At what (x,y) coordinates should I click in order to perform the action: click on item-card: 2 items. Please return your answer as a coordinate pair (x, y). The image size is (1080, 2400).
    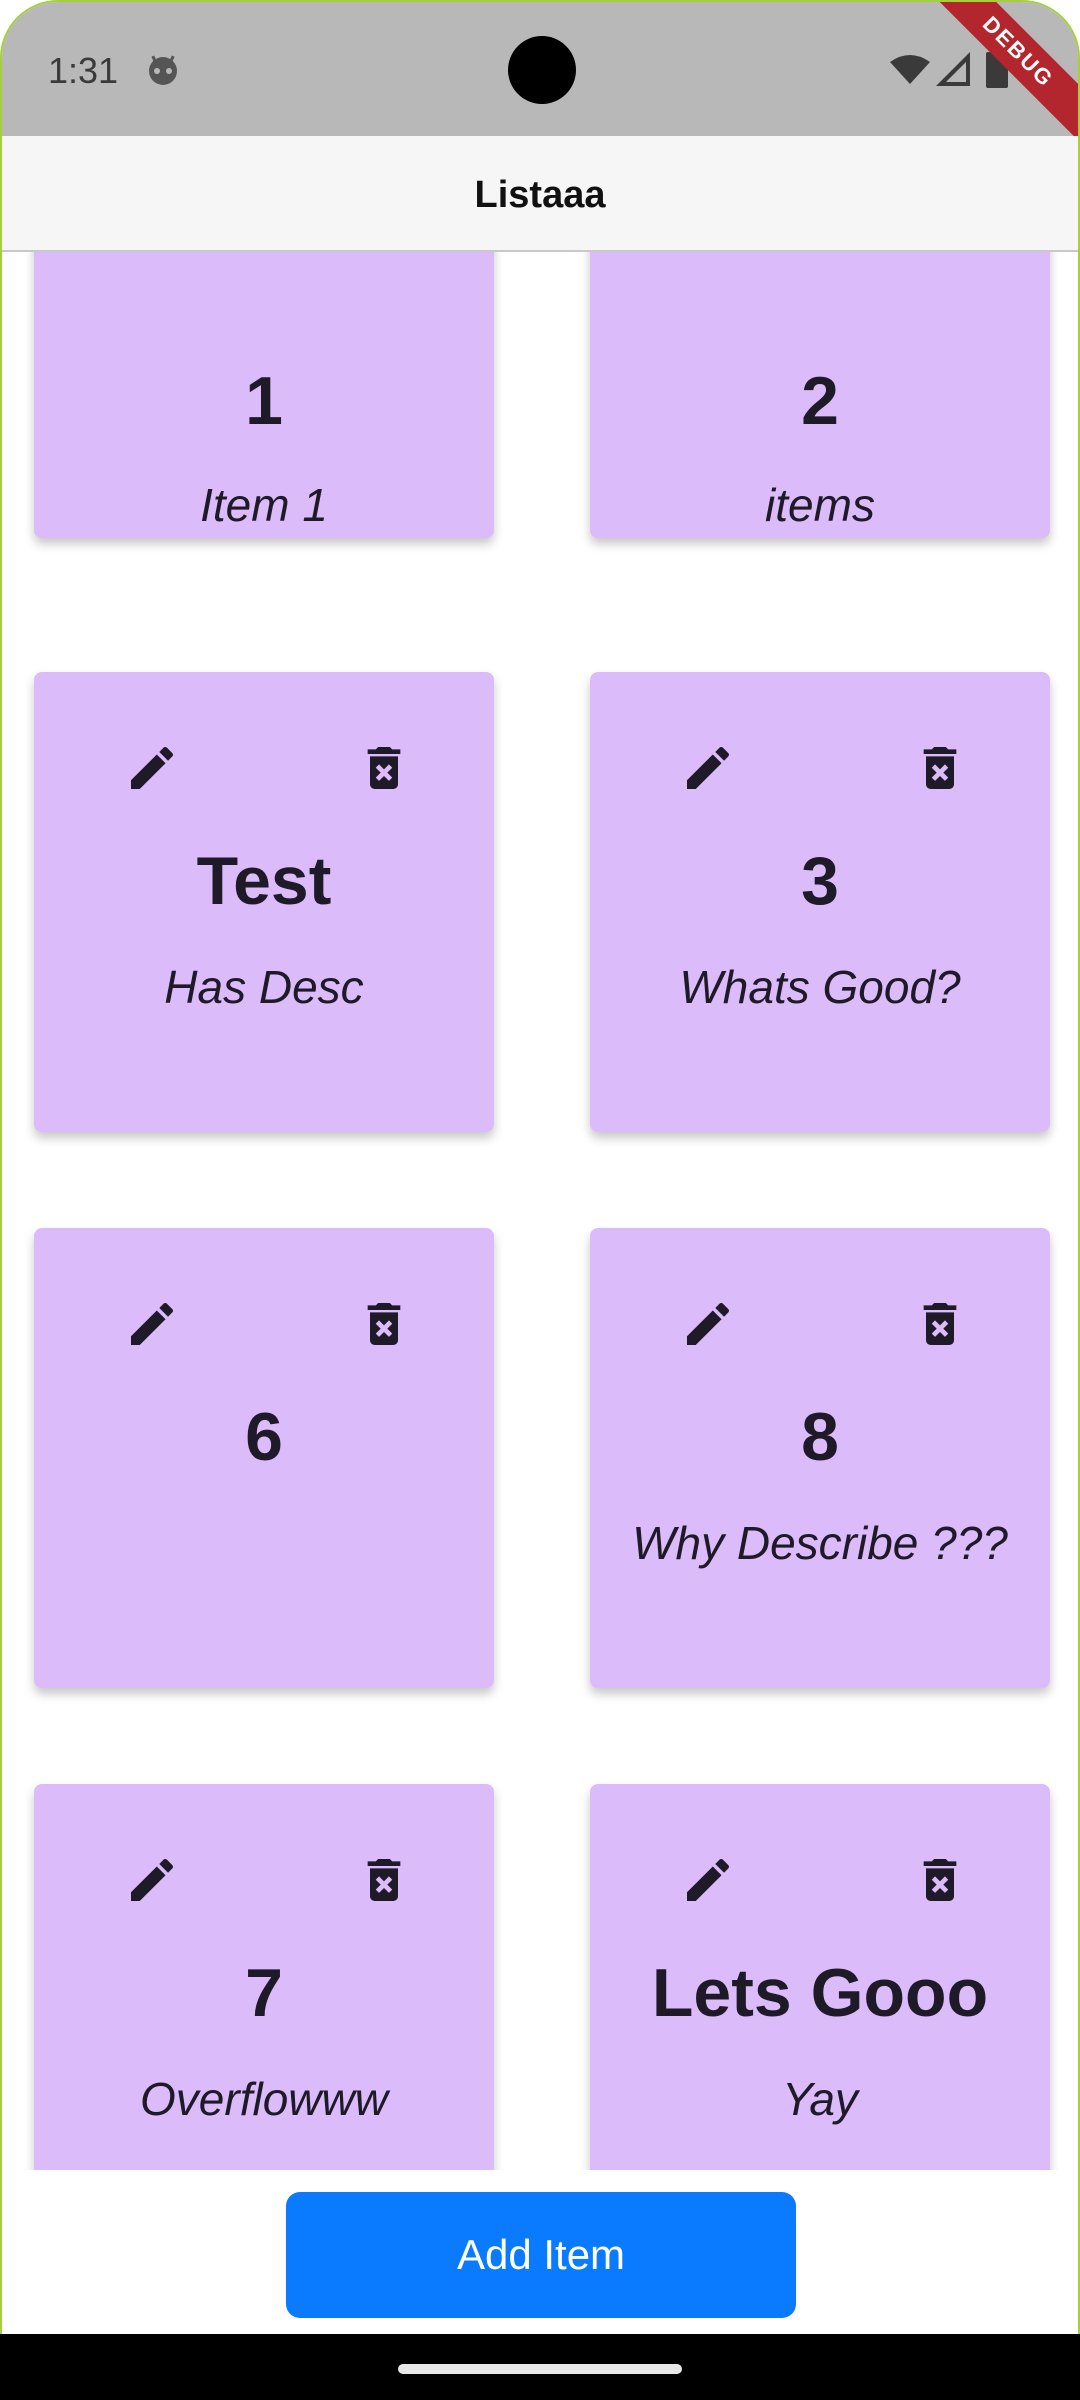
    Looking at the image, I should click on (820, 395).